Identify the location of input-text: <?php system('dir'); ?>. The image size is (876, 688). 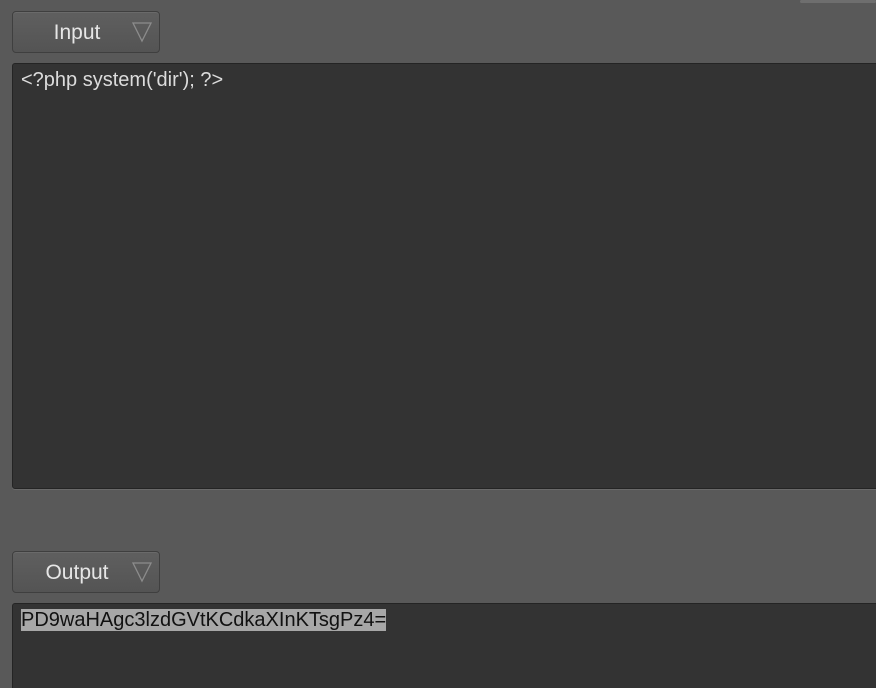
(122, 80).